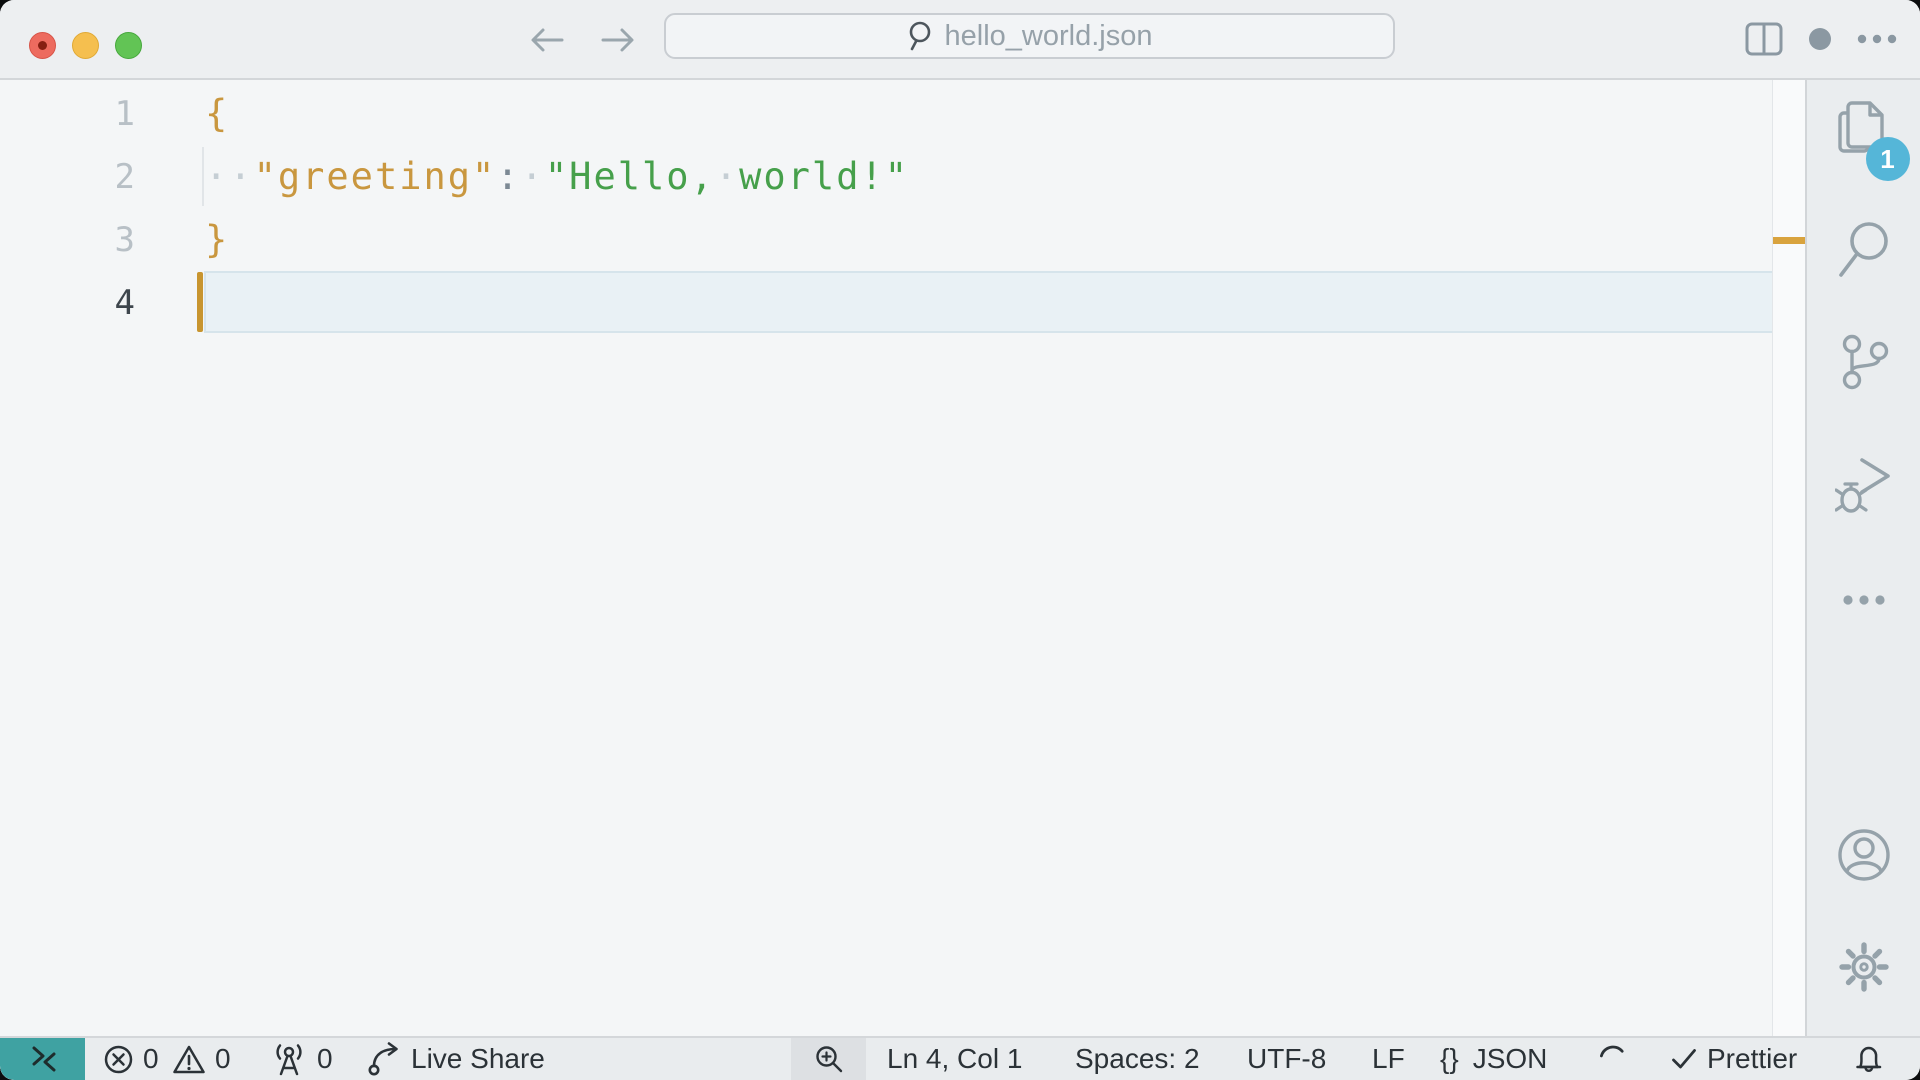 Image resolution: width=1920 pixels, height=1080 pixels. What do you see at coordinates (325, 1058) in the screenshot?
I see `broadcast-count: 0` at bounding box center [325, 1058].